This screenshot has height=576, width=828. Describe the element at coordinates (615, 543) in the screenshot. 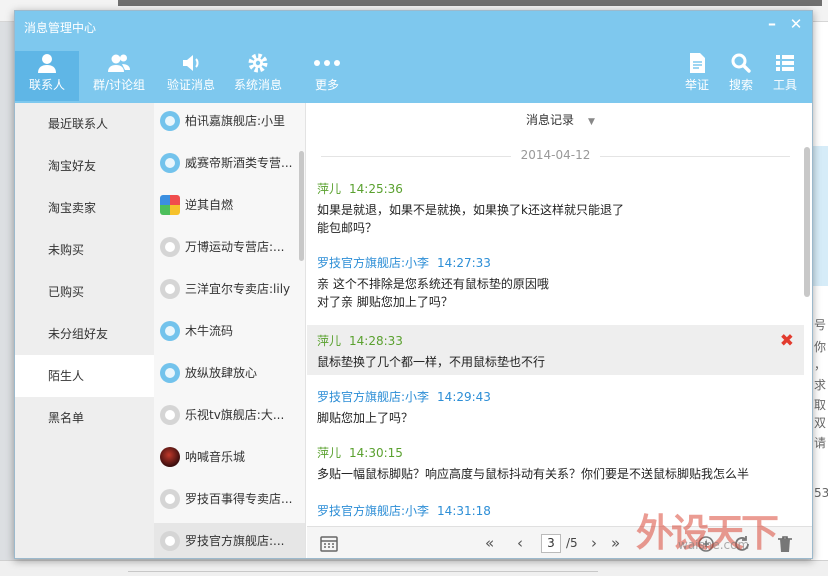

I see `last-page-button: »` at that location.